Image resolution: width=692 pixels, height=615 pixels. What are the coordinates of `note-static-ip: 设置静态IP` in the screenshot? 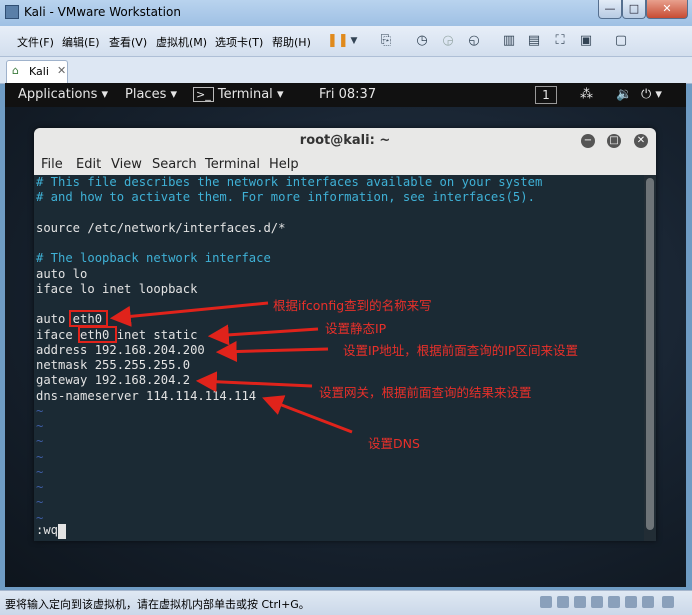 It's located at (356, 328).